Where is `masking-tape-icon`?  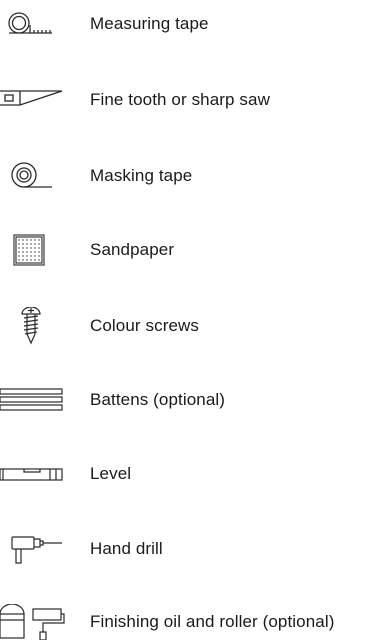
masking-tape-icon is located at coordinates (32, 176).